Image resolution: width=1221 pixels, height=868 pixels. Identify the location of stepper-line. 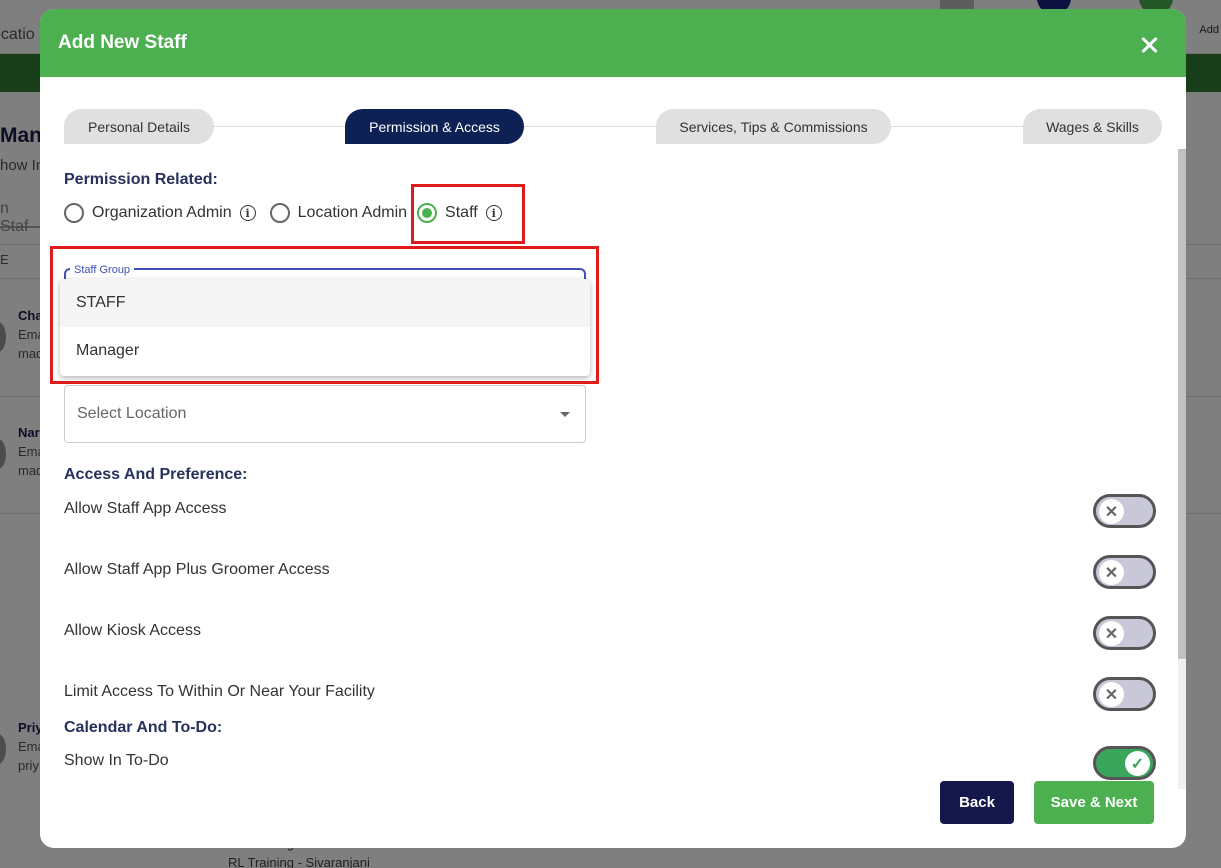
(620, 126).